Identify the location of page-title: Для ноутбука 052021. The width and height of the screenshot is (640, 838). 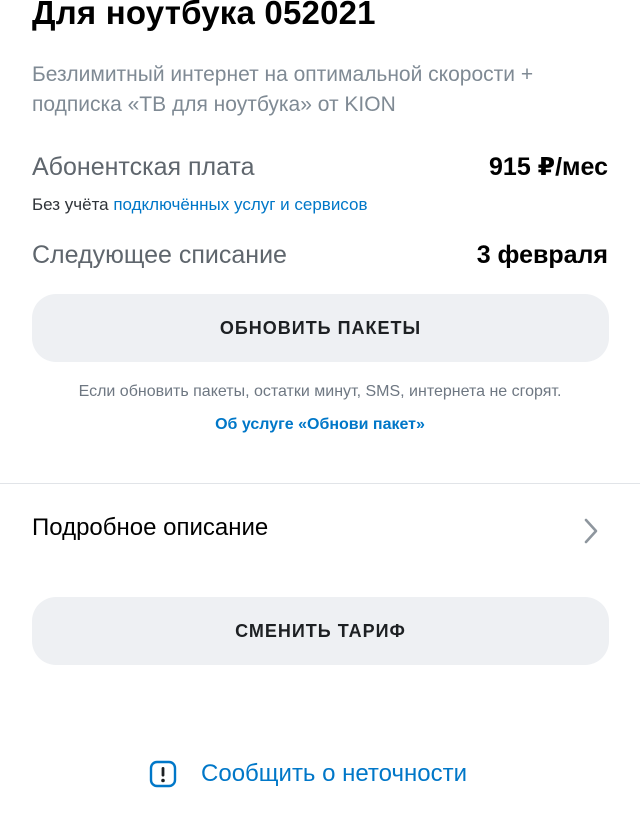
(204, 15).